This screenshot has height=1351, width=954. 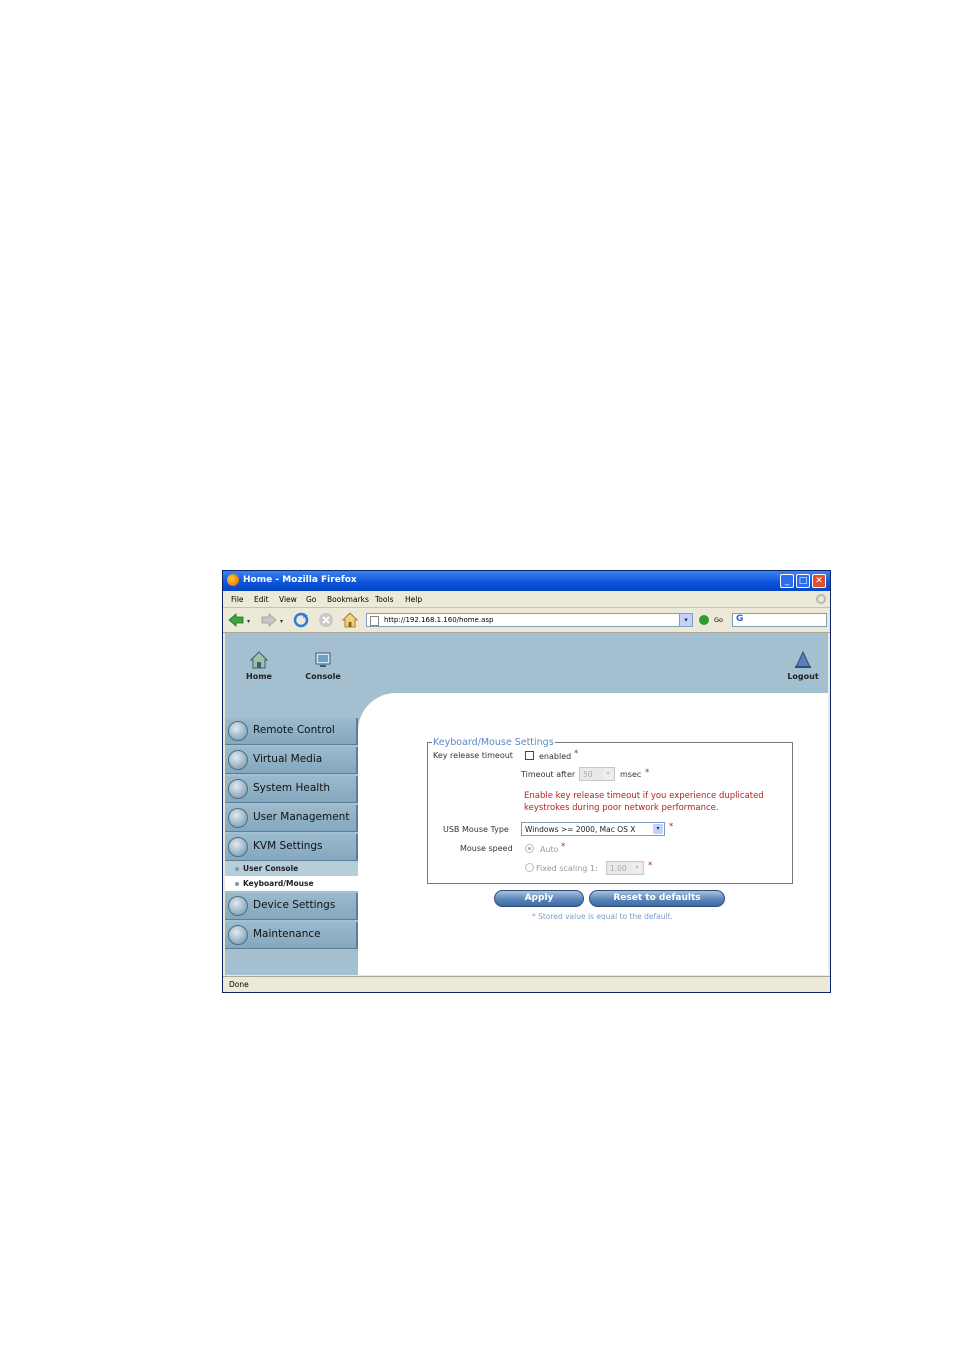 I want to click on settings-legend: Keyboard/Mouse Settings, so click(x=493, y=742).